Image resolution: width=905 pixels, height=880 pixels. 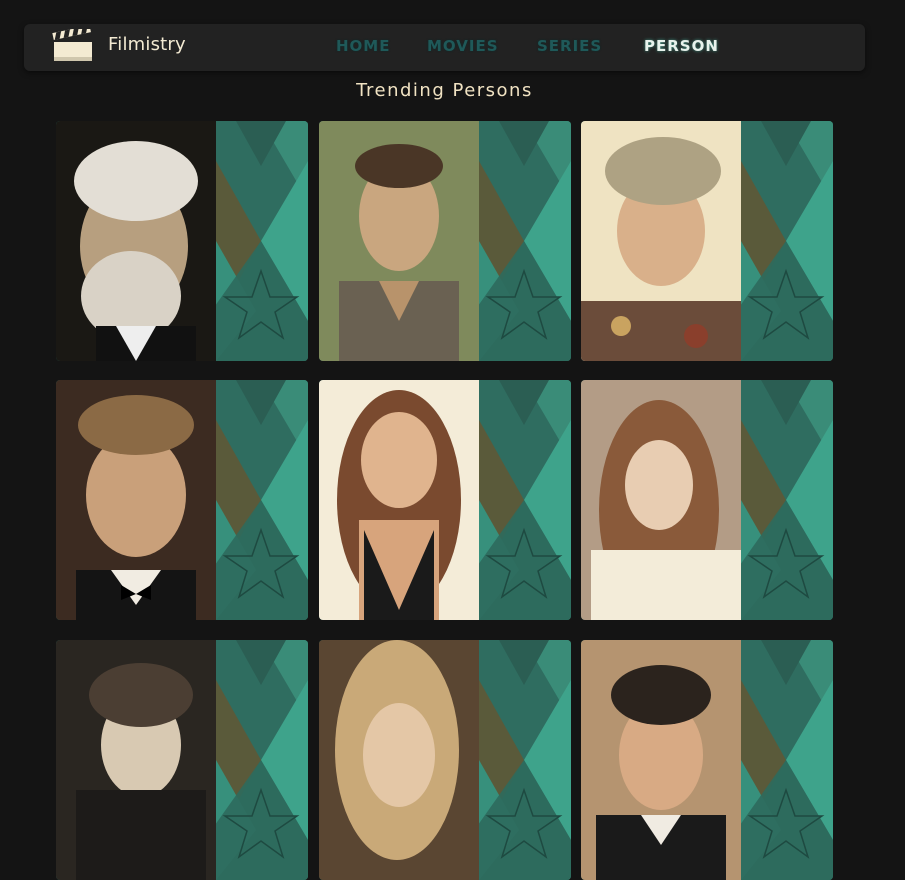 I want to click on top-navbar: Filmistry HOME MOVIES SERIES PERSON, so click(x=444, y=47).